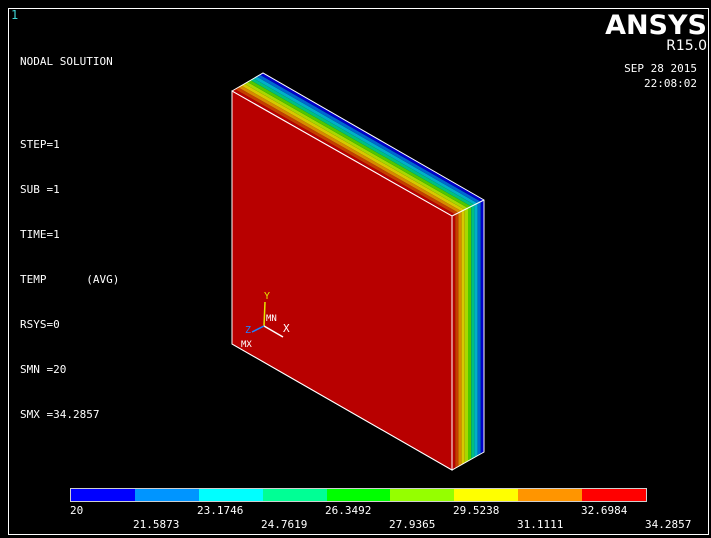 Image resolution: width=711 pixels, height=538 pixels. Describe the element at coordinates (412, 524) in the screenshot. I see `legend-label: 27.9365` at that location.